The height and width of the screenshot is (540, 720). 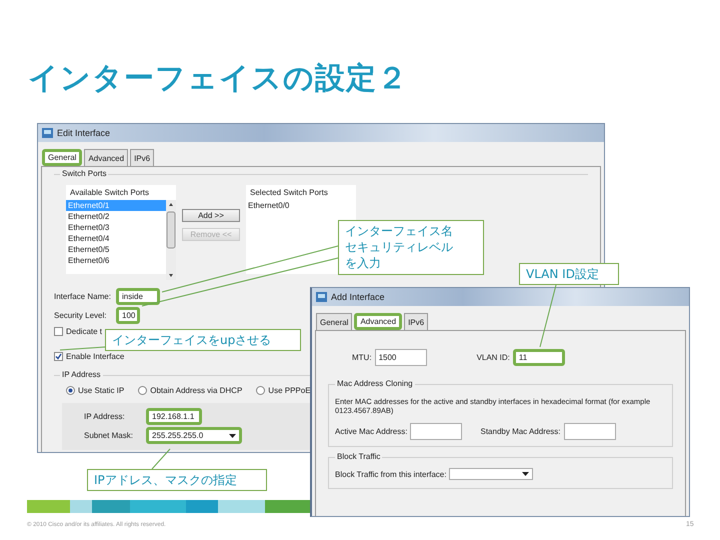 What do you see at coordinates (203, 340) in the screenshot?
I see `callout-text: インターフェイスをupさせる` at bounding box center [203, 340].